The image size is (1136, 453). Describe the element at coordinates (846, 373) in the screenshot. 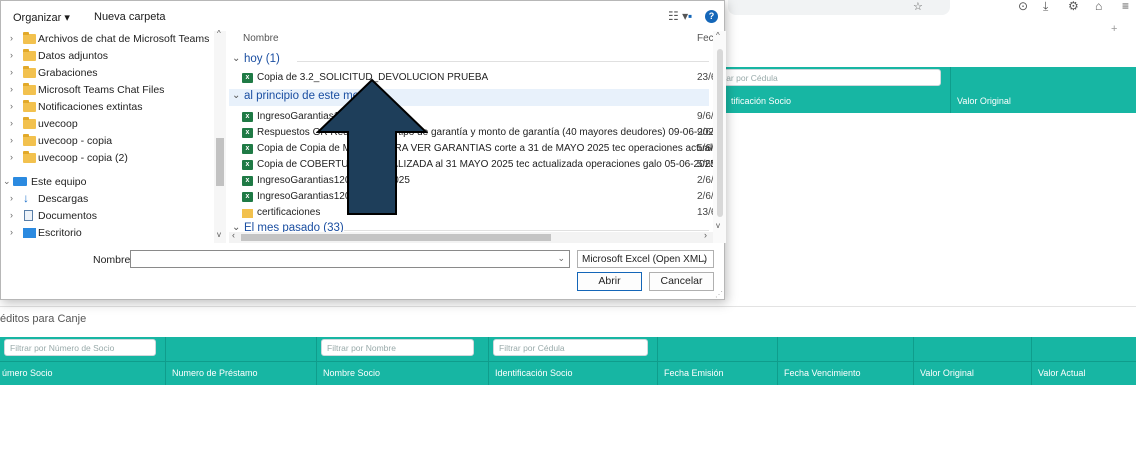

I see `column-header-due-date: Fecha Vencimiento` at that location.